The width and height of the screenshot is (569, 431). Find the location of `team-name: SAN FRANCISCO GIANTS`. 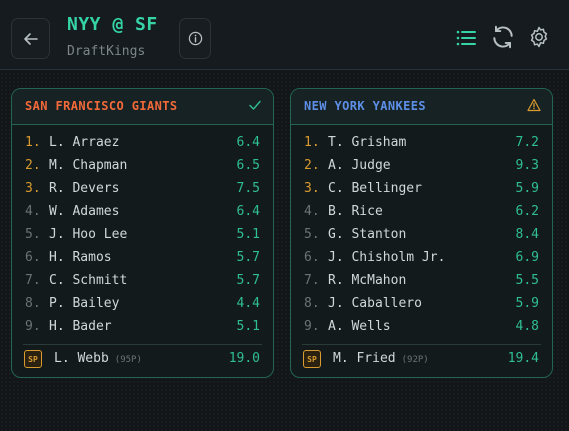

team-name: SAN FRANCISCO GIANTS is located at coordinates (101, 106).